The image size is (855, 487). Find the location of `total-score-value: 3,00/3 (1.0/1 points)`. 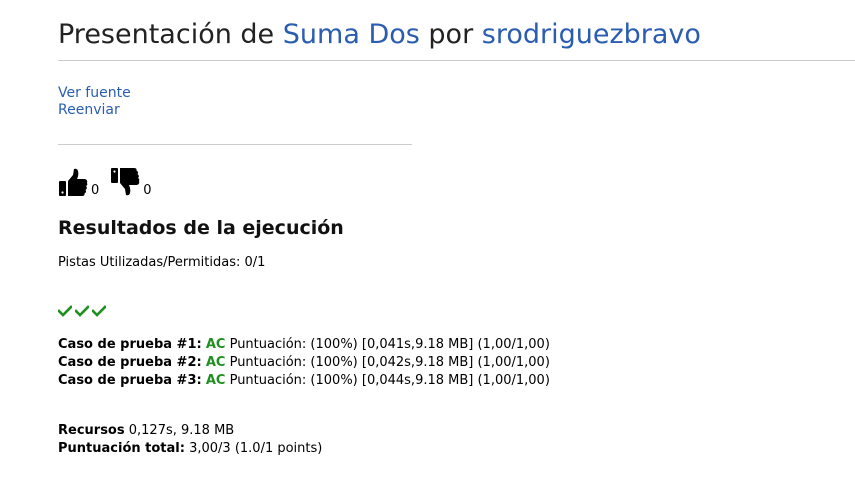

total-score-value: 3,00/3 (1.0/1 points) is located at coordinates (256, 448).